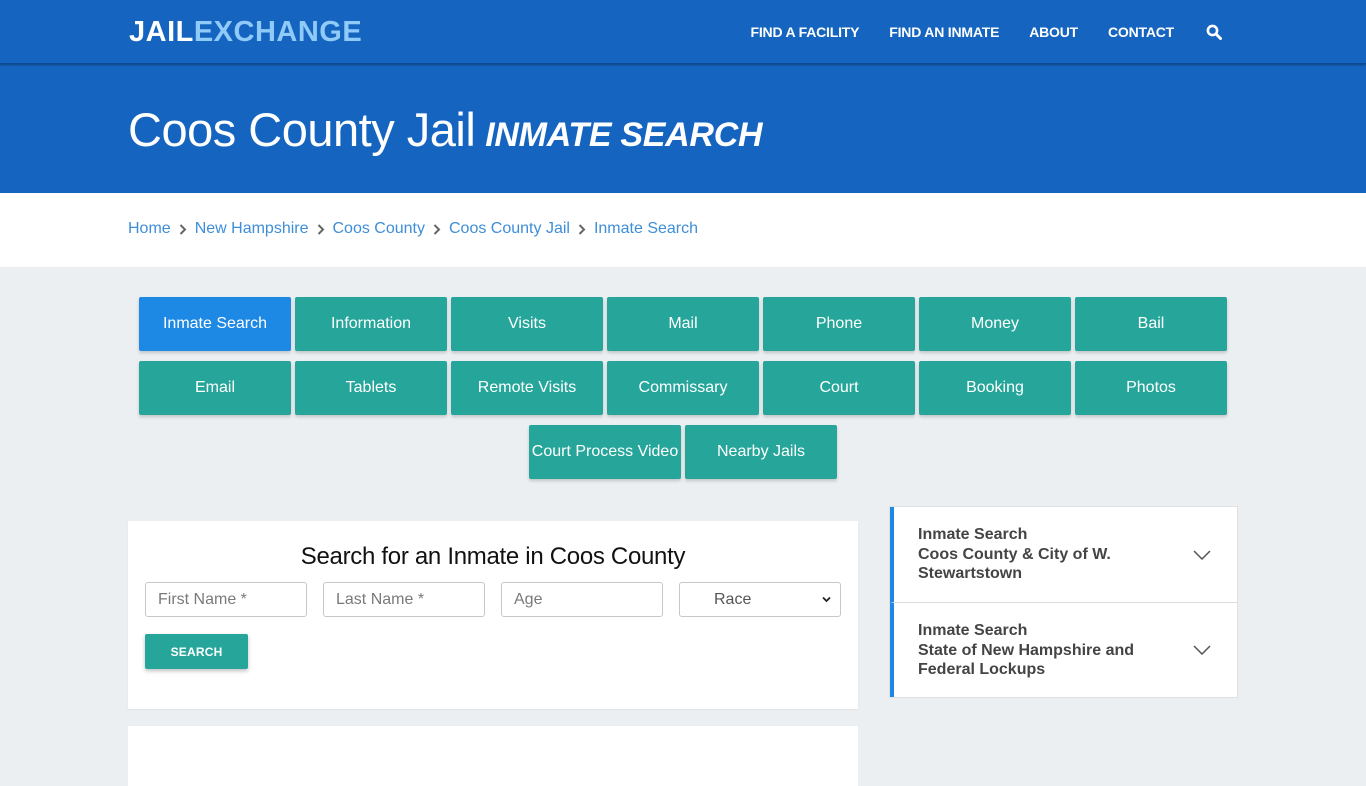 This screenshot has height=786, width=1366. Describe the element at coordinates (371, 388) in the screenshot. I see `tab-tablets: Tablets` at that location.